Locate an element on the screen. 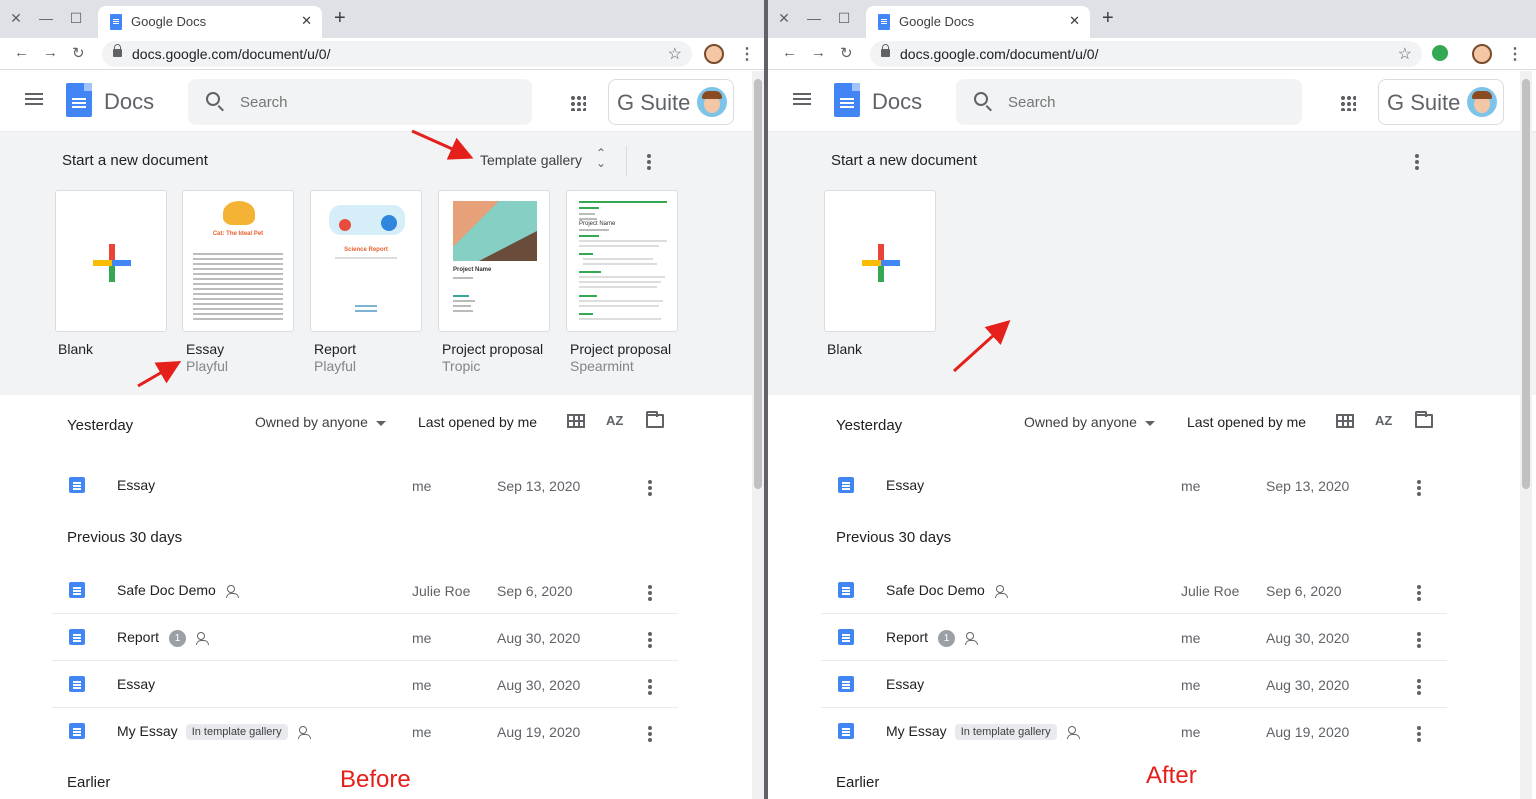  browser-tabbar: ✕ — ☐ Google Docs ✕ + is located at coordinates (1152, 19).